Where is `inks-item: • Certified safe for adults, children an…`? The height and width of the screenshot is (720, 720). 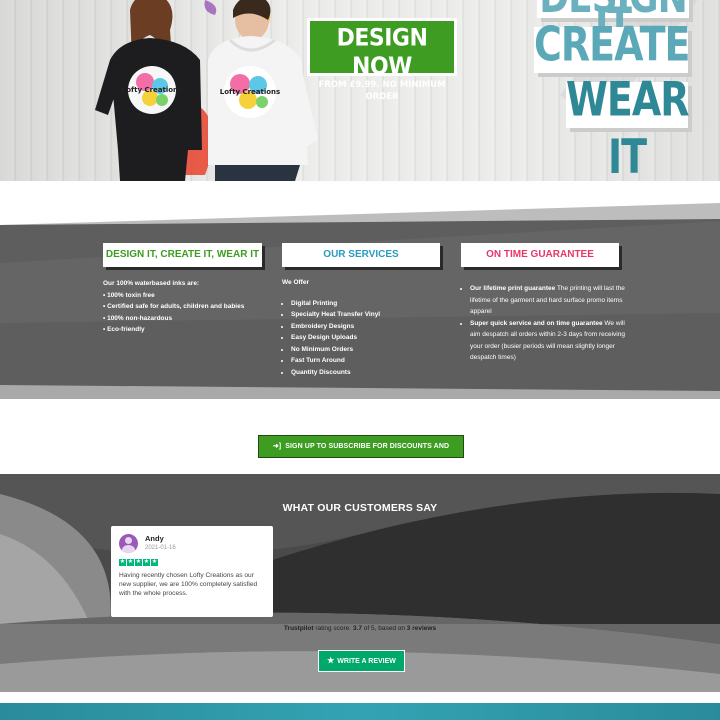
inks-item: • Certified safe for adults, children an… is located at coordinates (174, 306).